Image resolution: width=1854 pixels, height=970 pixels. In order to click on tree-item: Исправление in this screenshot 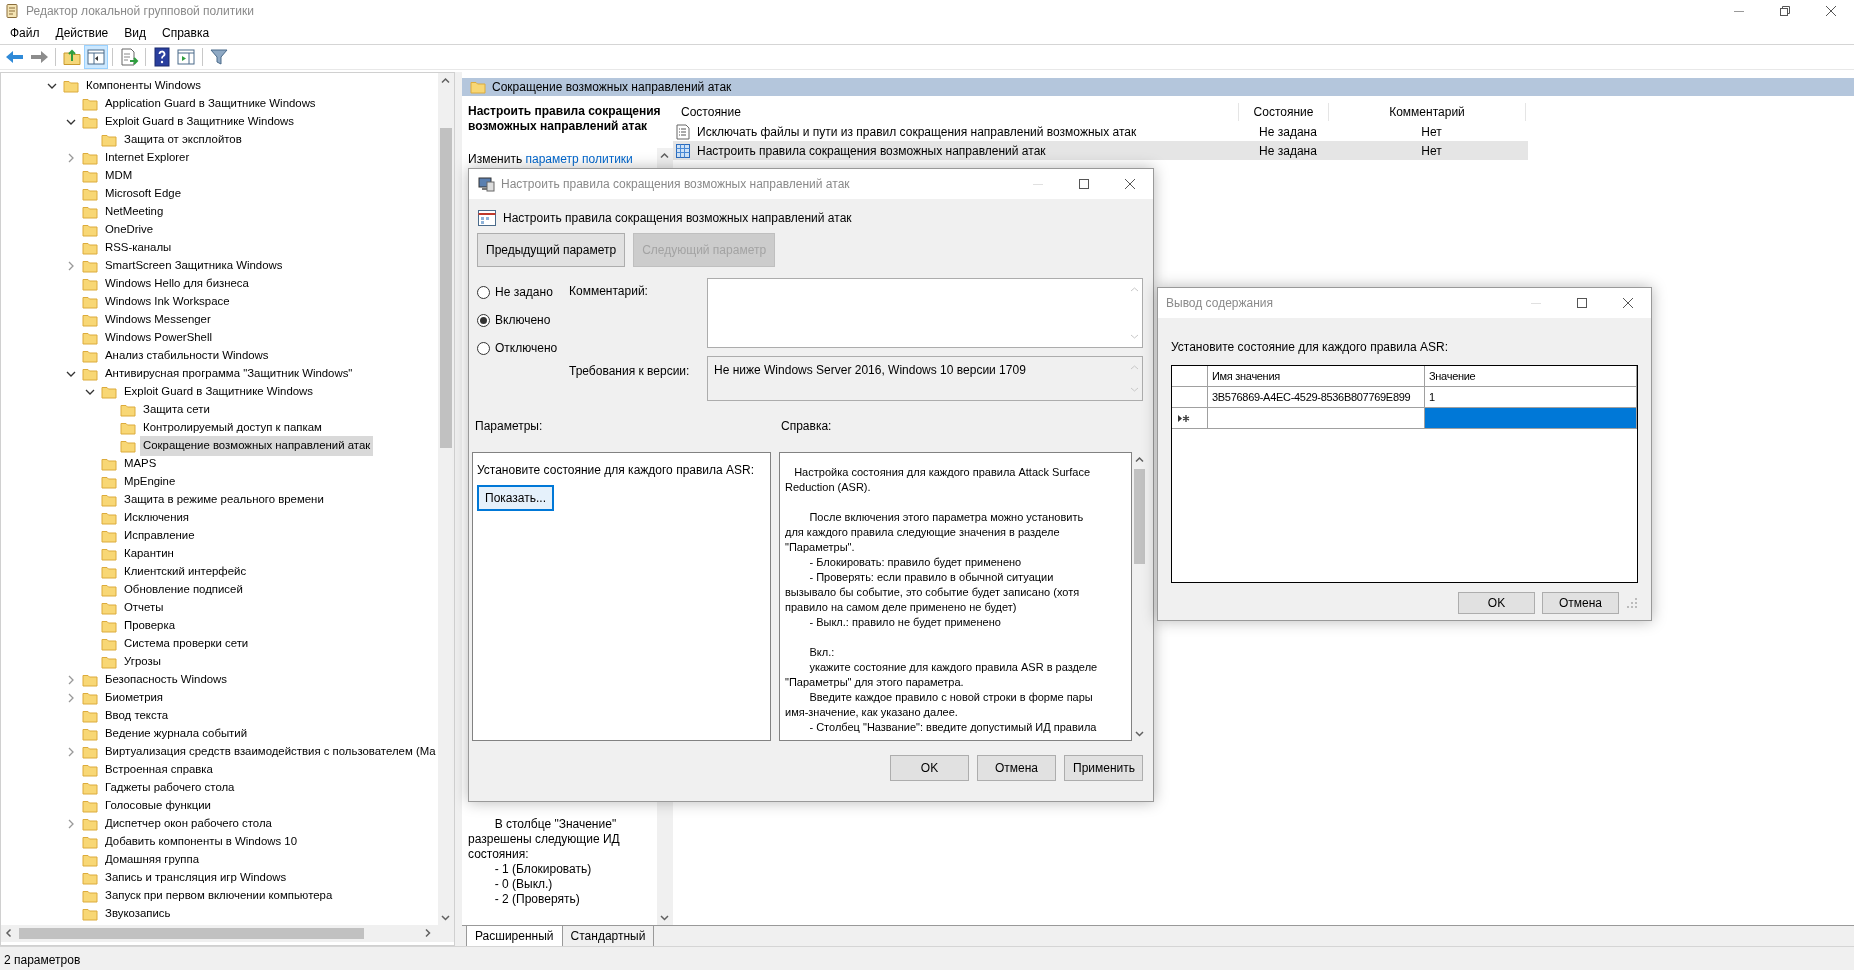, I will do `click(159, 536)`.